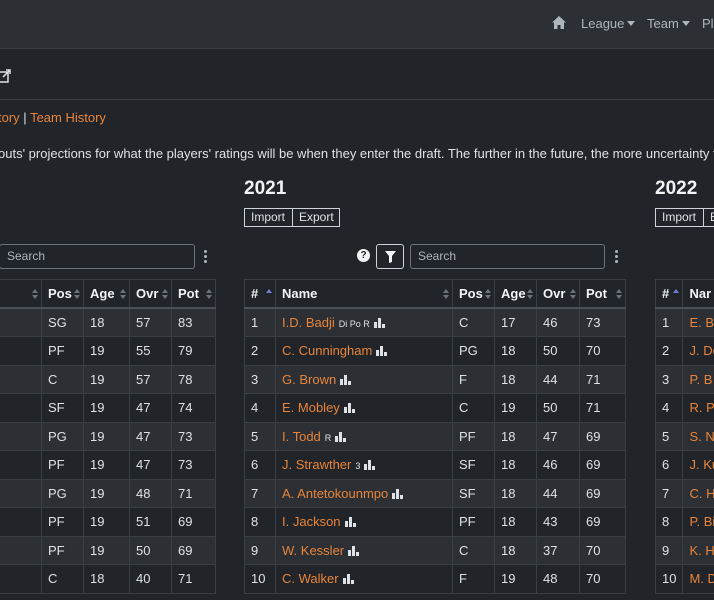 Image resolution: width=714 pixels, height=600 pixels. I want to click on player-name-link: J. Strawther, so click(316, 464).